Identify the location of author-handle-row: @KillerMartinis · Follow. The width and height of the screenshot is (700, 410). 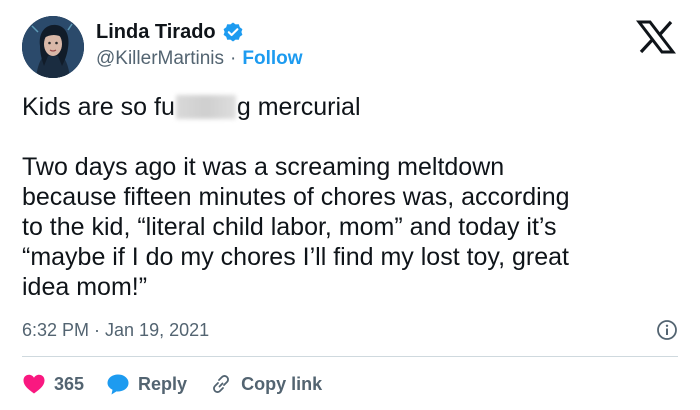
(199, 59).